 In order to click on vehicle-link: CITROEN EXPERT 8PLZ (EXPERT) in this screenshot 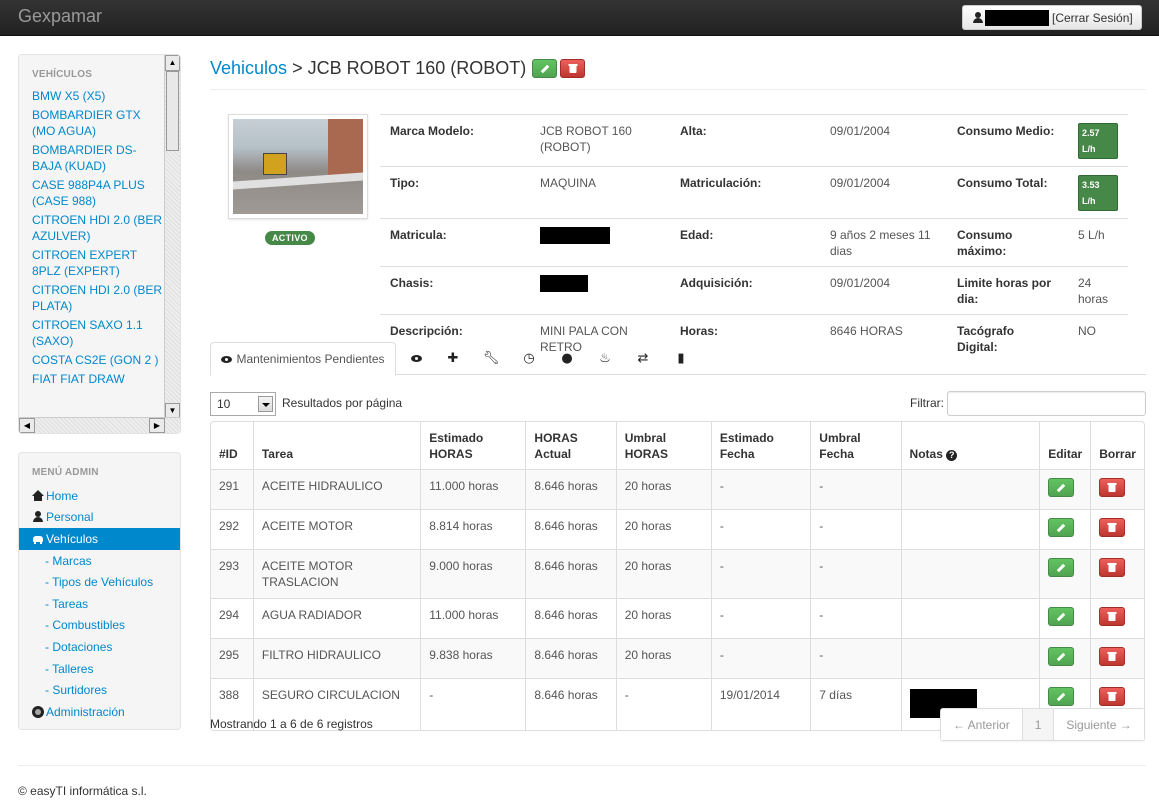, I will do `click(98, 263)`.